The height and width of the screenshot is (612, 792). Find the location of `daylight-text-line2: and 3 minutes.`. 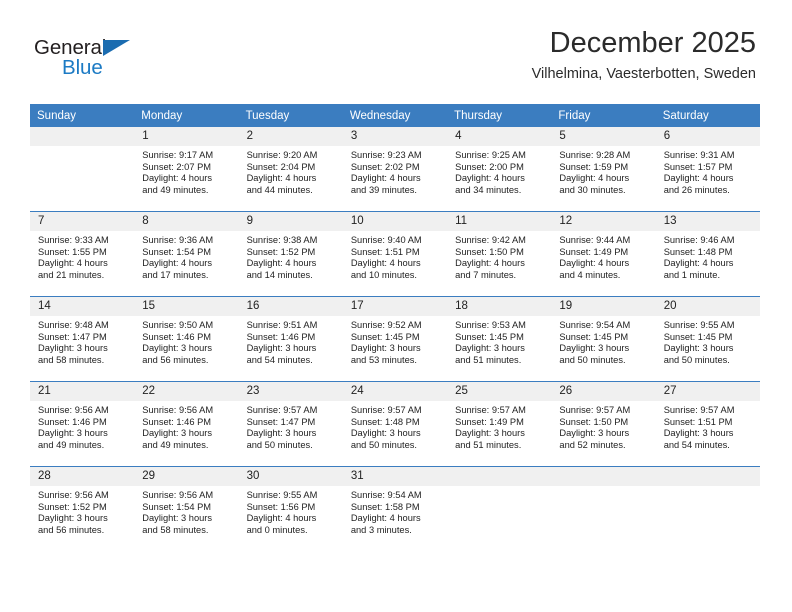

daylight-text-line2: and 3 minutes. is located at coordinates (381, 529).